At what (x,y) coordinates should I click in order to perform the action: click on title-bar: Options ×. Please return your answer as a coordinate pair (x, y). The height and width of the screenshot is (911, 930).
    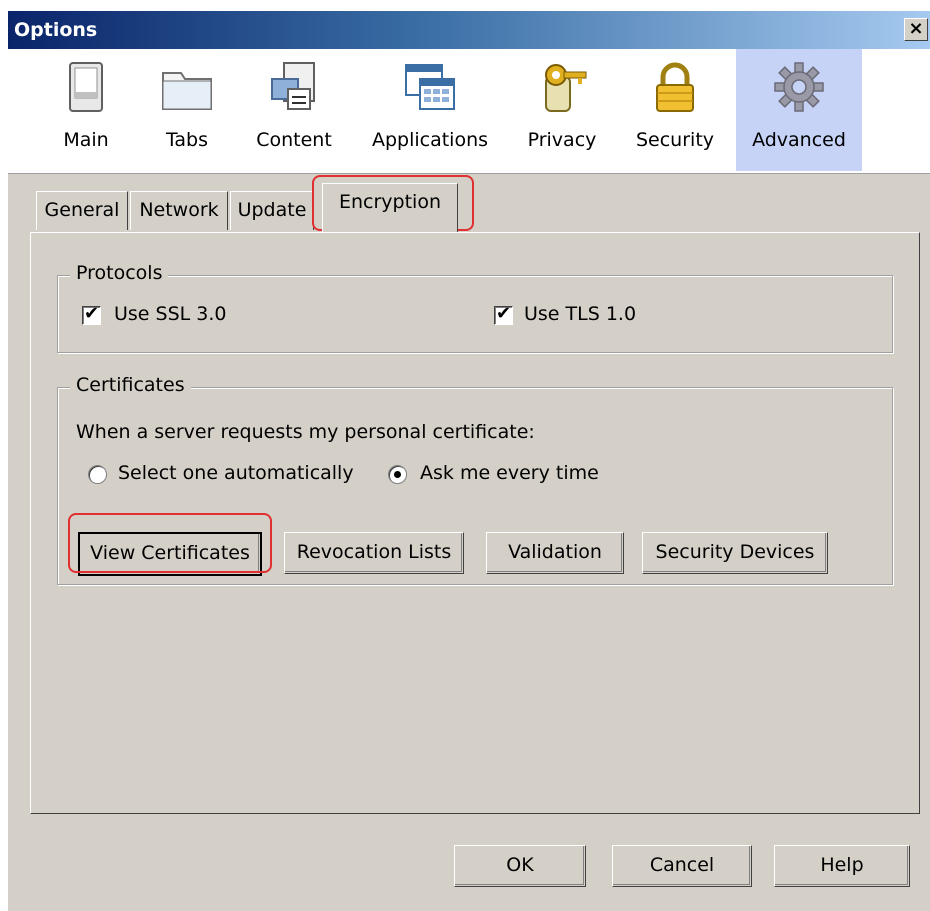
    Looking at the image, I should click on (469, 30).